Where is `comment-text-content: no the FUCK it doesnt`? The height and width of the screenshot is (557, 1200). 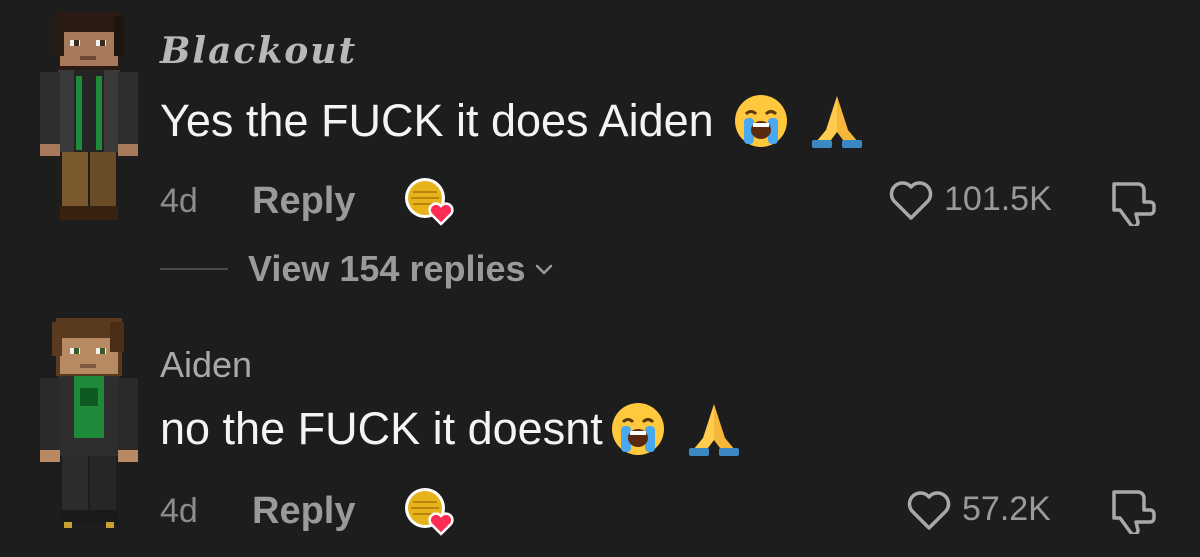
comment-text-content: no the FUCK it doesnt is located at coordinates (381, 428).